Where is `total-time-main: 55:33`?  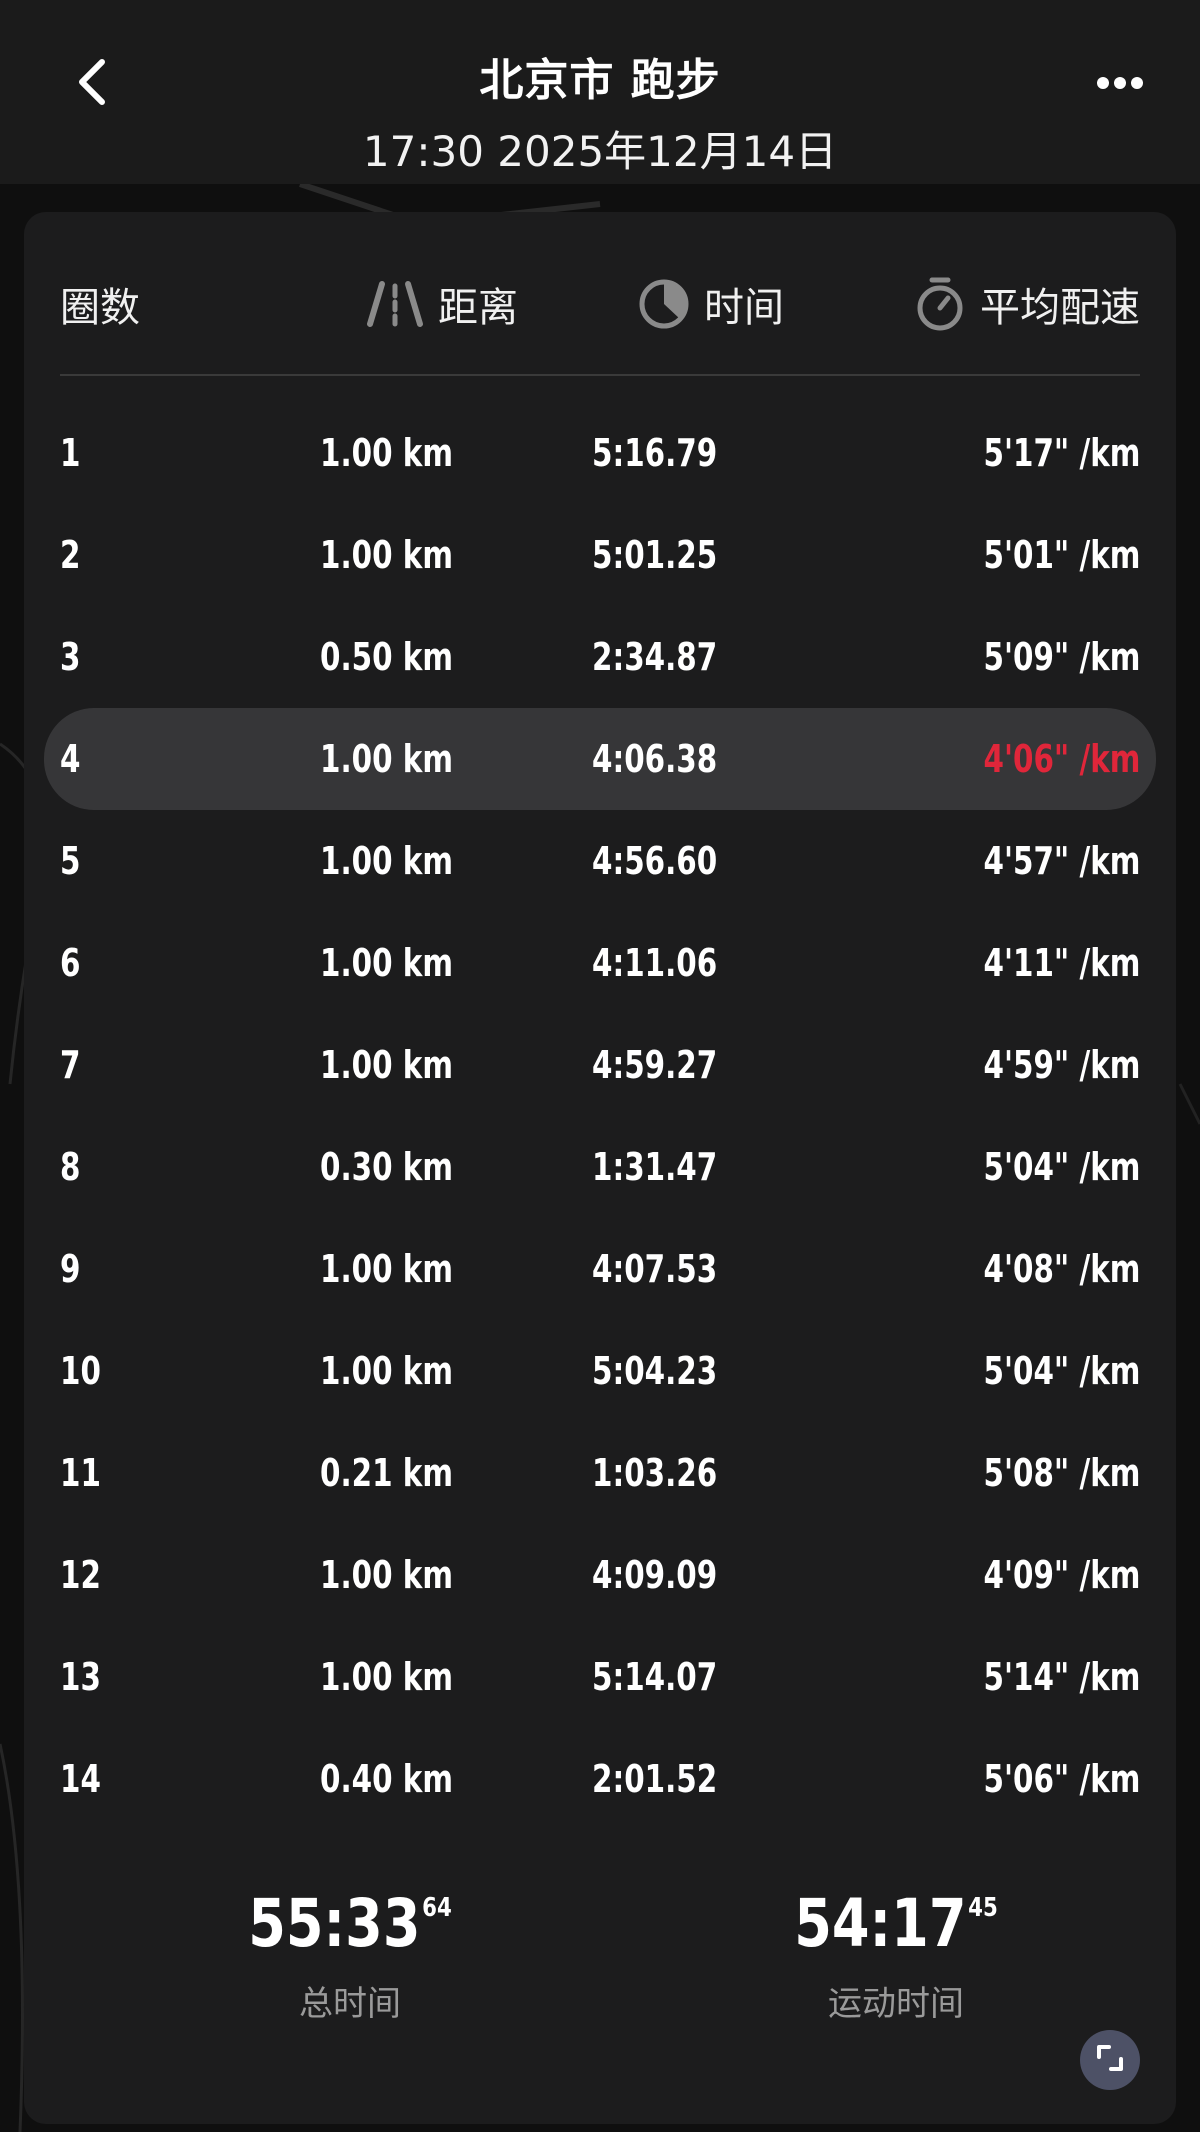
total-time-main: 55:33 is located at coordinates (334, 1923).